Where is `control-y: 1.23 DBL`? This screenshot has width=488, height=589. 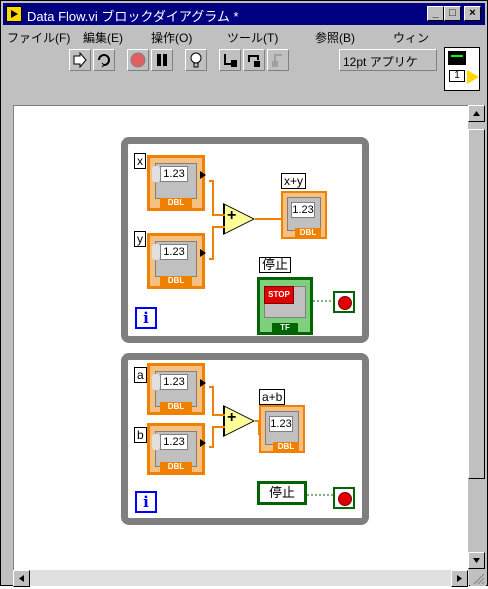 control-y: 1.23 DBL is located at coordinates (176, 261).